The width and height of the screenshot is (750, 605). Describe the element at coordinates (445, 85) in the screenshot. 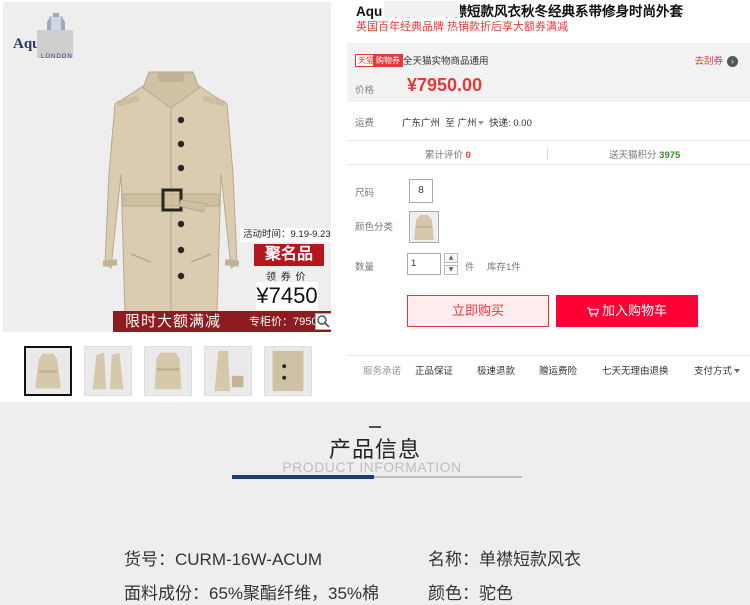

I see `price: ¥7950.00` at that location.